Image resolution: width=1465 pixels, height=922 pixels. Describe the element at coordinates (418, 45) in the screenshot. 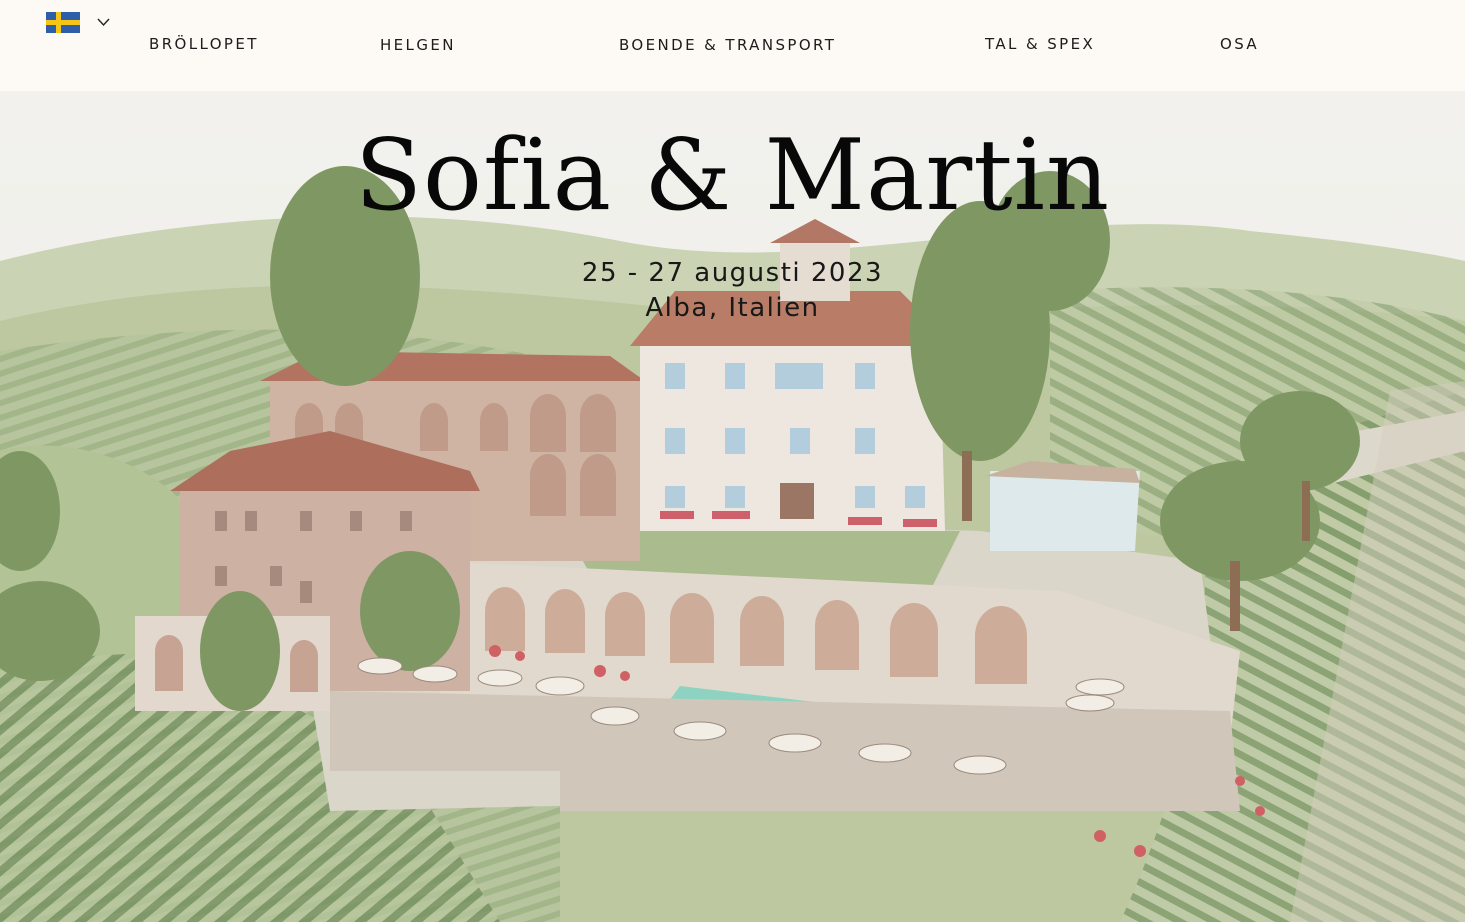

I see `nav-item-helgen: HELGEN` at that location.